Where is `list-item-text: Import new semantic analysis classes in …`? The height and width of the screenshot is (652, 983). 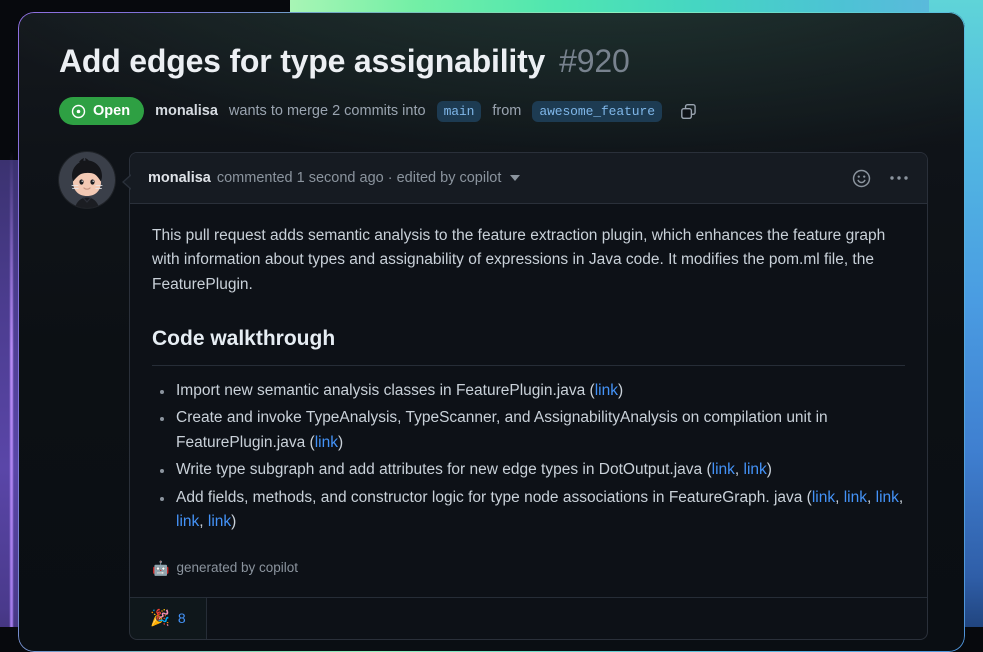
list-item-text: Import new semantic analysis classes in … is located at coordinates (385, 390).